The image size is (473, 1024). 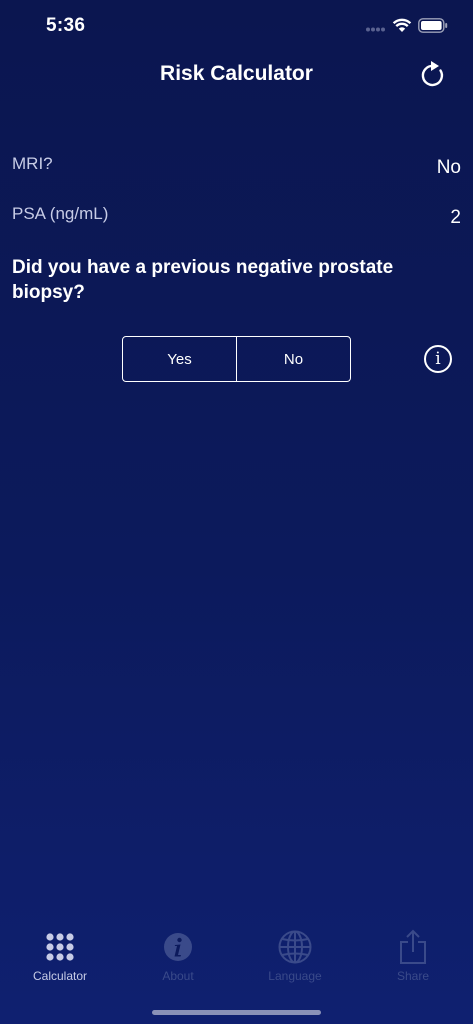 I want to click on tab-bar: Calculator About Language Share, so click(x=236, y=959).